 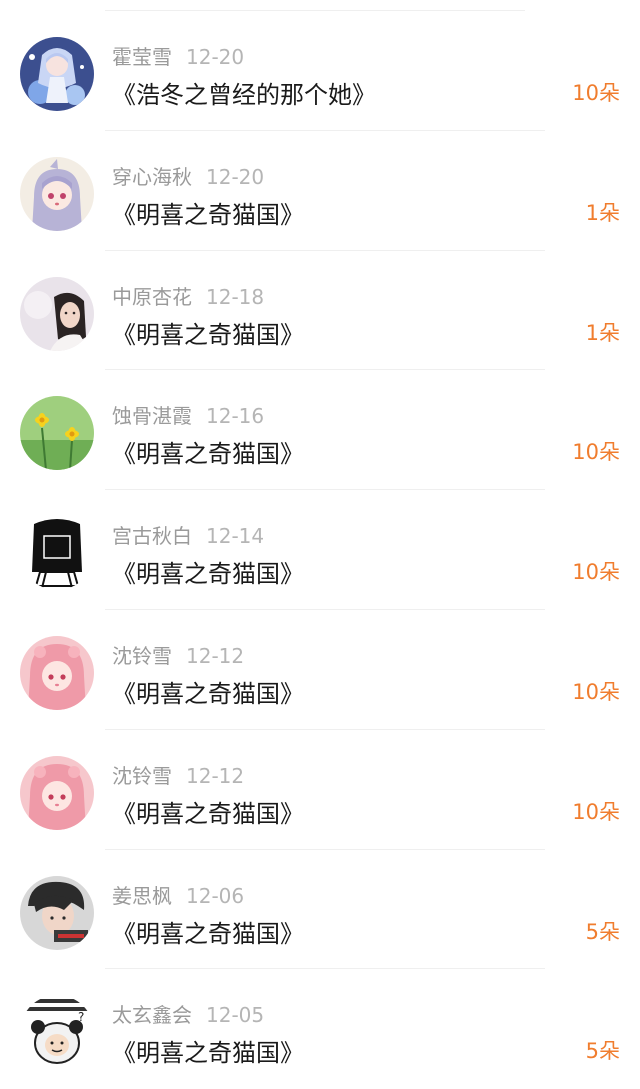 What do you see at coordinates (57, 433) in the screenshot?
I see `yellow-flowers-avatar` at bounding box center [57, 433].